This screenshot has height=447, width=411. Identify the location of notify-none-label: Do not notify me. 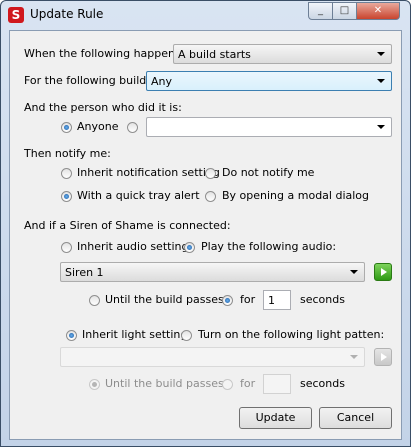
(268, 172).